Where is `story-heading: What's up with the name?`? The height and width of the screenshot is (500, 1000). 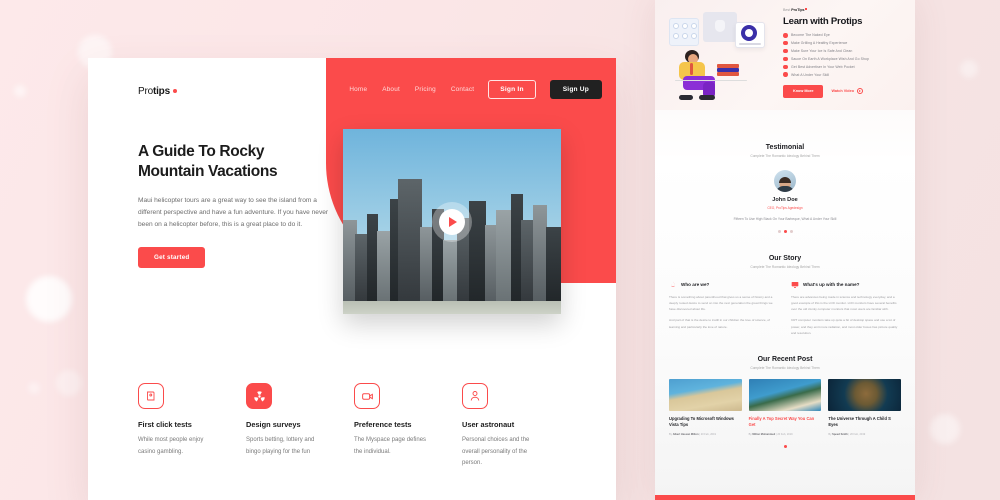 story-heading: What's up with the name? is located at coordinates (831, 285).